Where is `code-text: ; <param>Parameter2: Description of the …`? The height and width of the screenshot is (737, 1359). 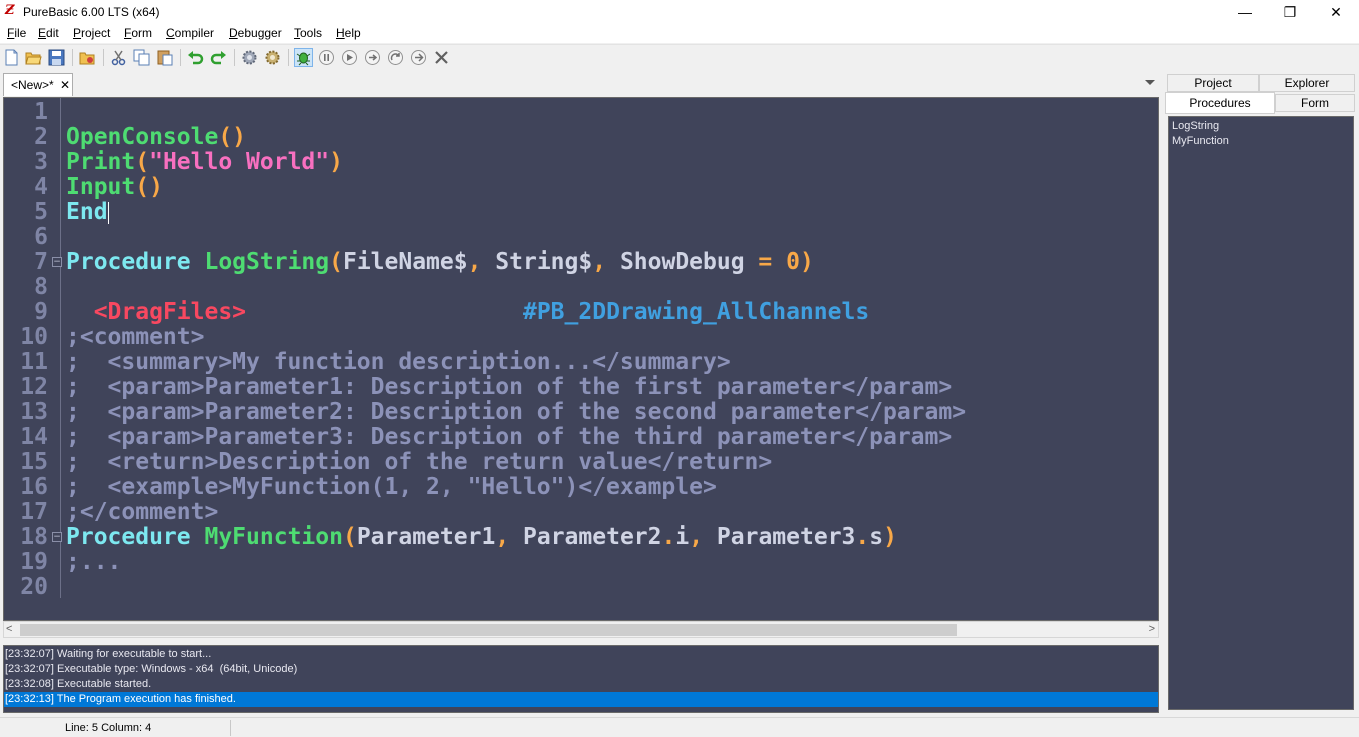
code-text: ; <param>Parameter2: Description of the … is located at coordinates (516, 412).